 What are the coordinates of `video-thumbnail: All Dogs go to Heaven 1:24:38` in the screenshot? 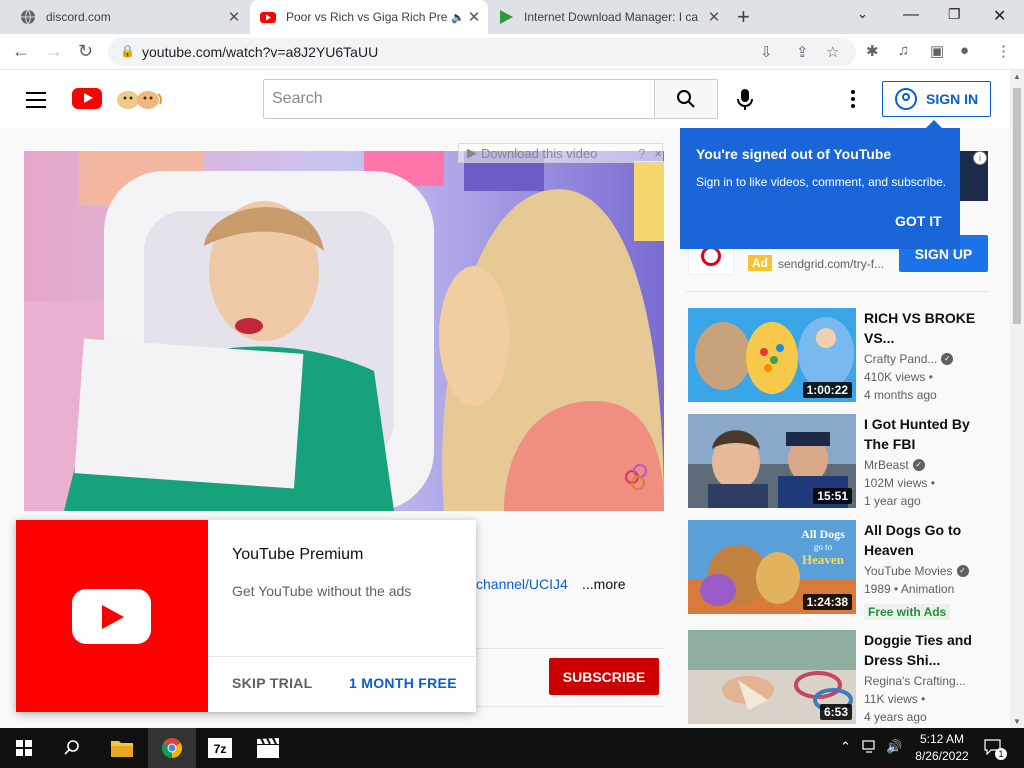 It's located at (772, 567).